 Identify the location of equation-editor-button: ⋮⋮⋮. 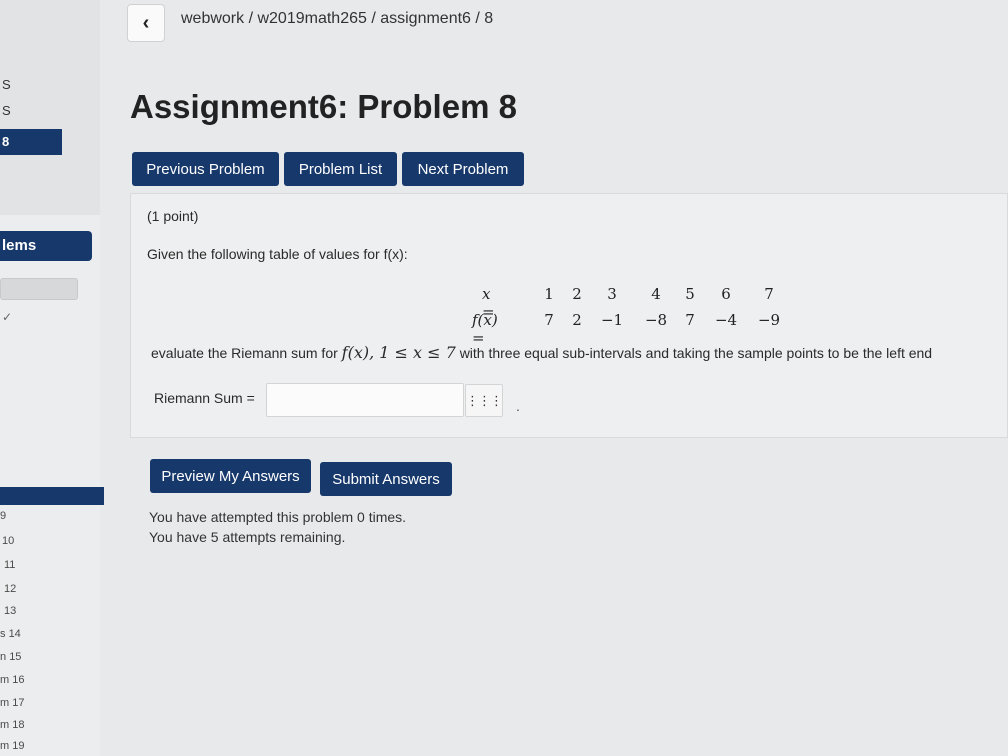
(484, 400).